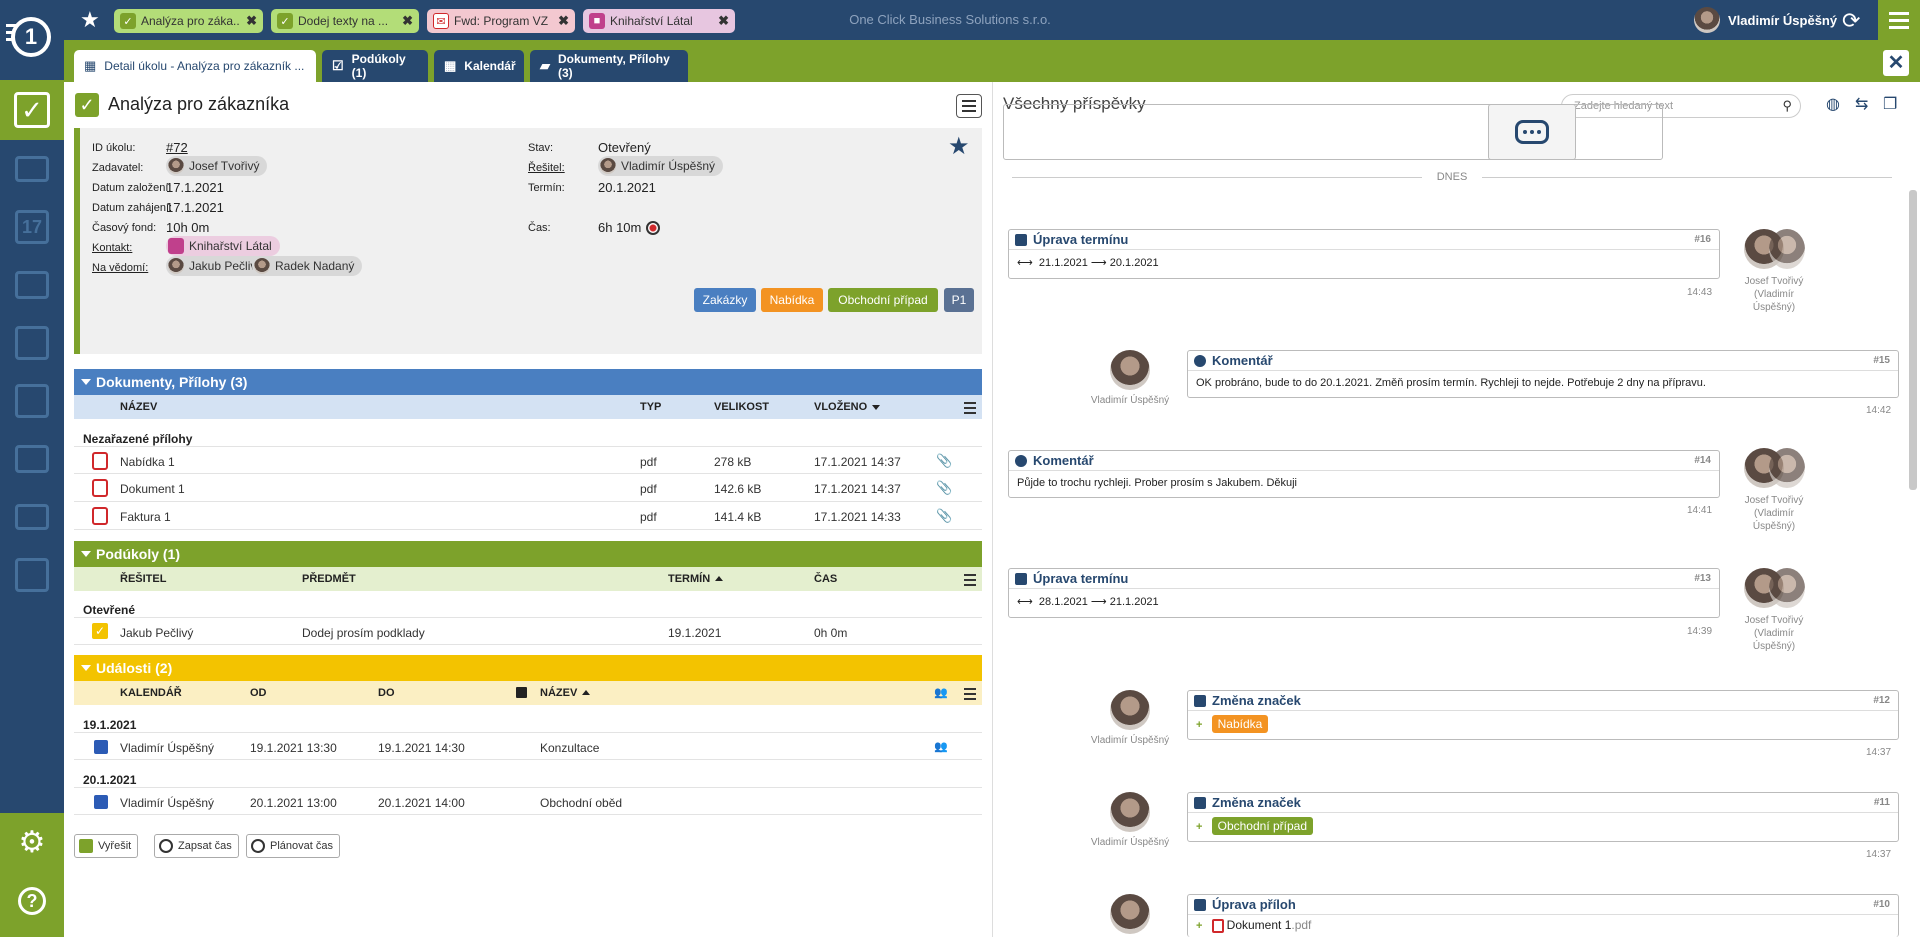  What do you see at coordinates (650, 407) in the screenshot?
I see `column-header: TYP` at bounding box center [650, 407].